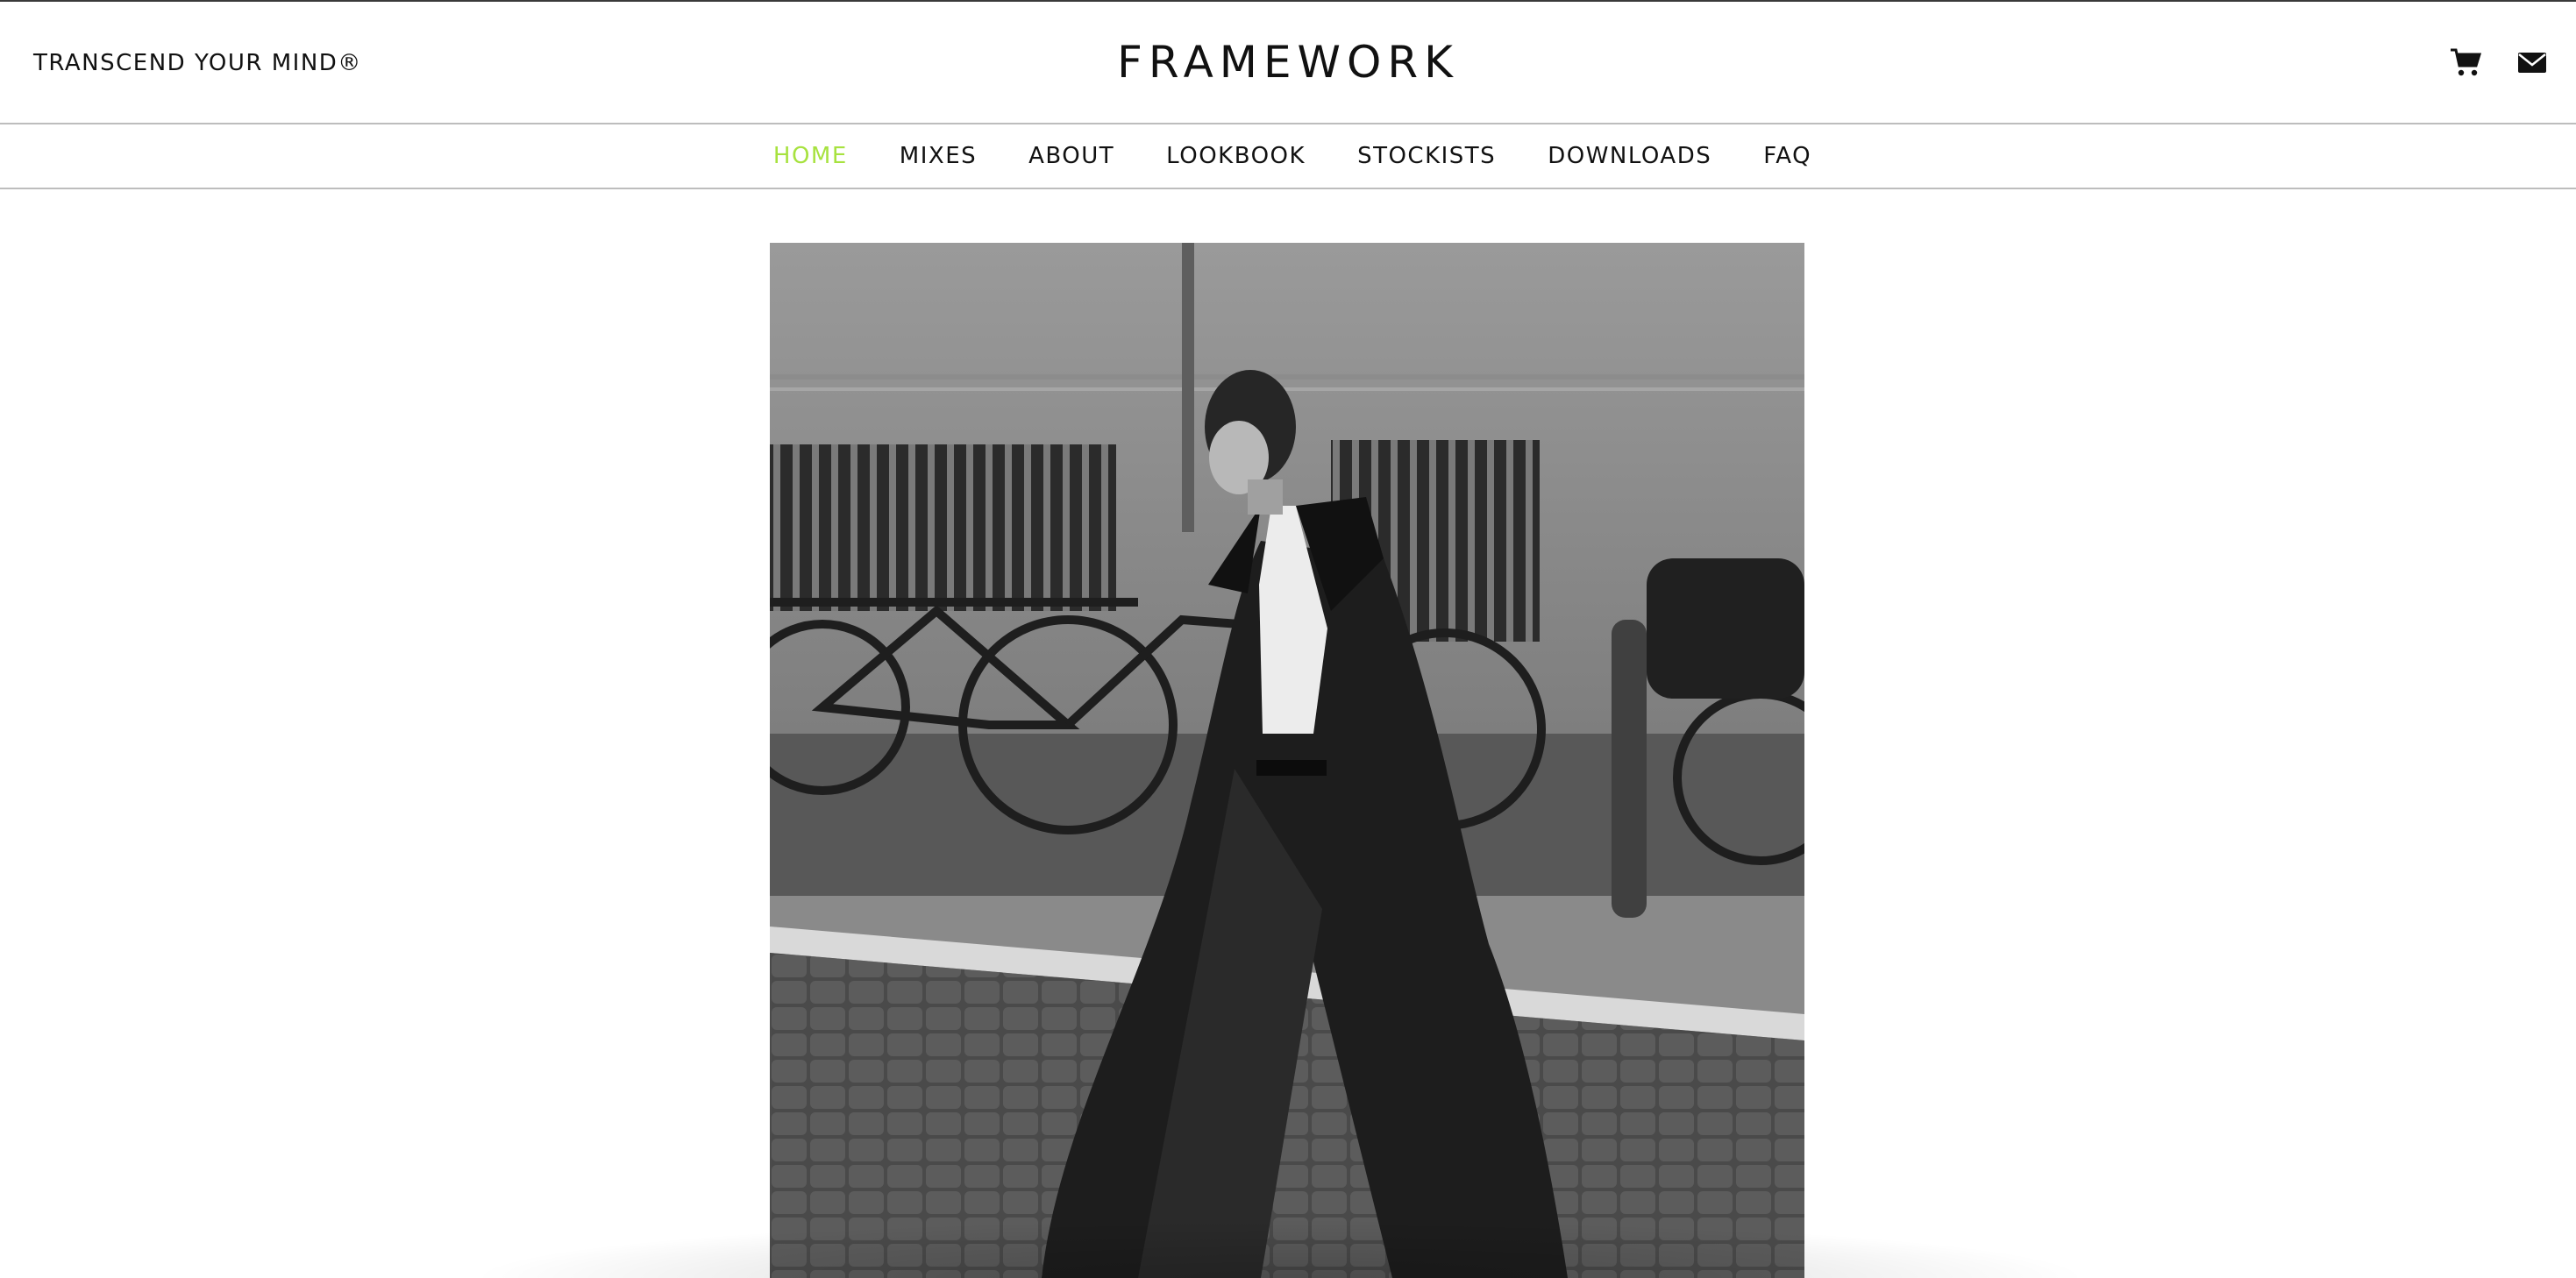 The width and height of the screenshot is (2576, 1278). What do you see at coordinates (2499, 62) in the screenshot?
I see `header-icons` at bounding box center [2499, 62].